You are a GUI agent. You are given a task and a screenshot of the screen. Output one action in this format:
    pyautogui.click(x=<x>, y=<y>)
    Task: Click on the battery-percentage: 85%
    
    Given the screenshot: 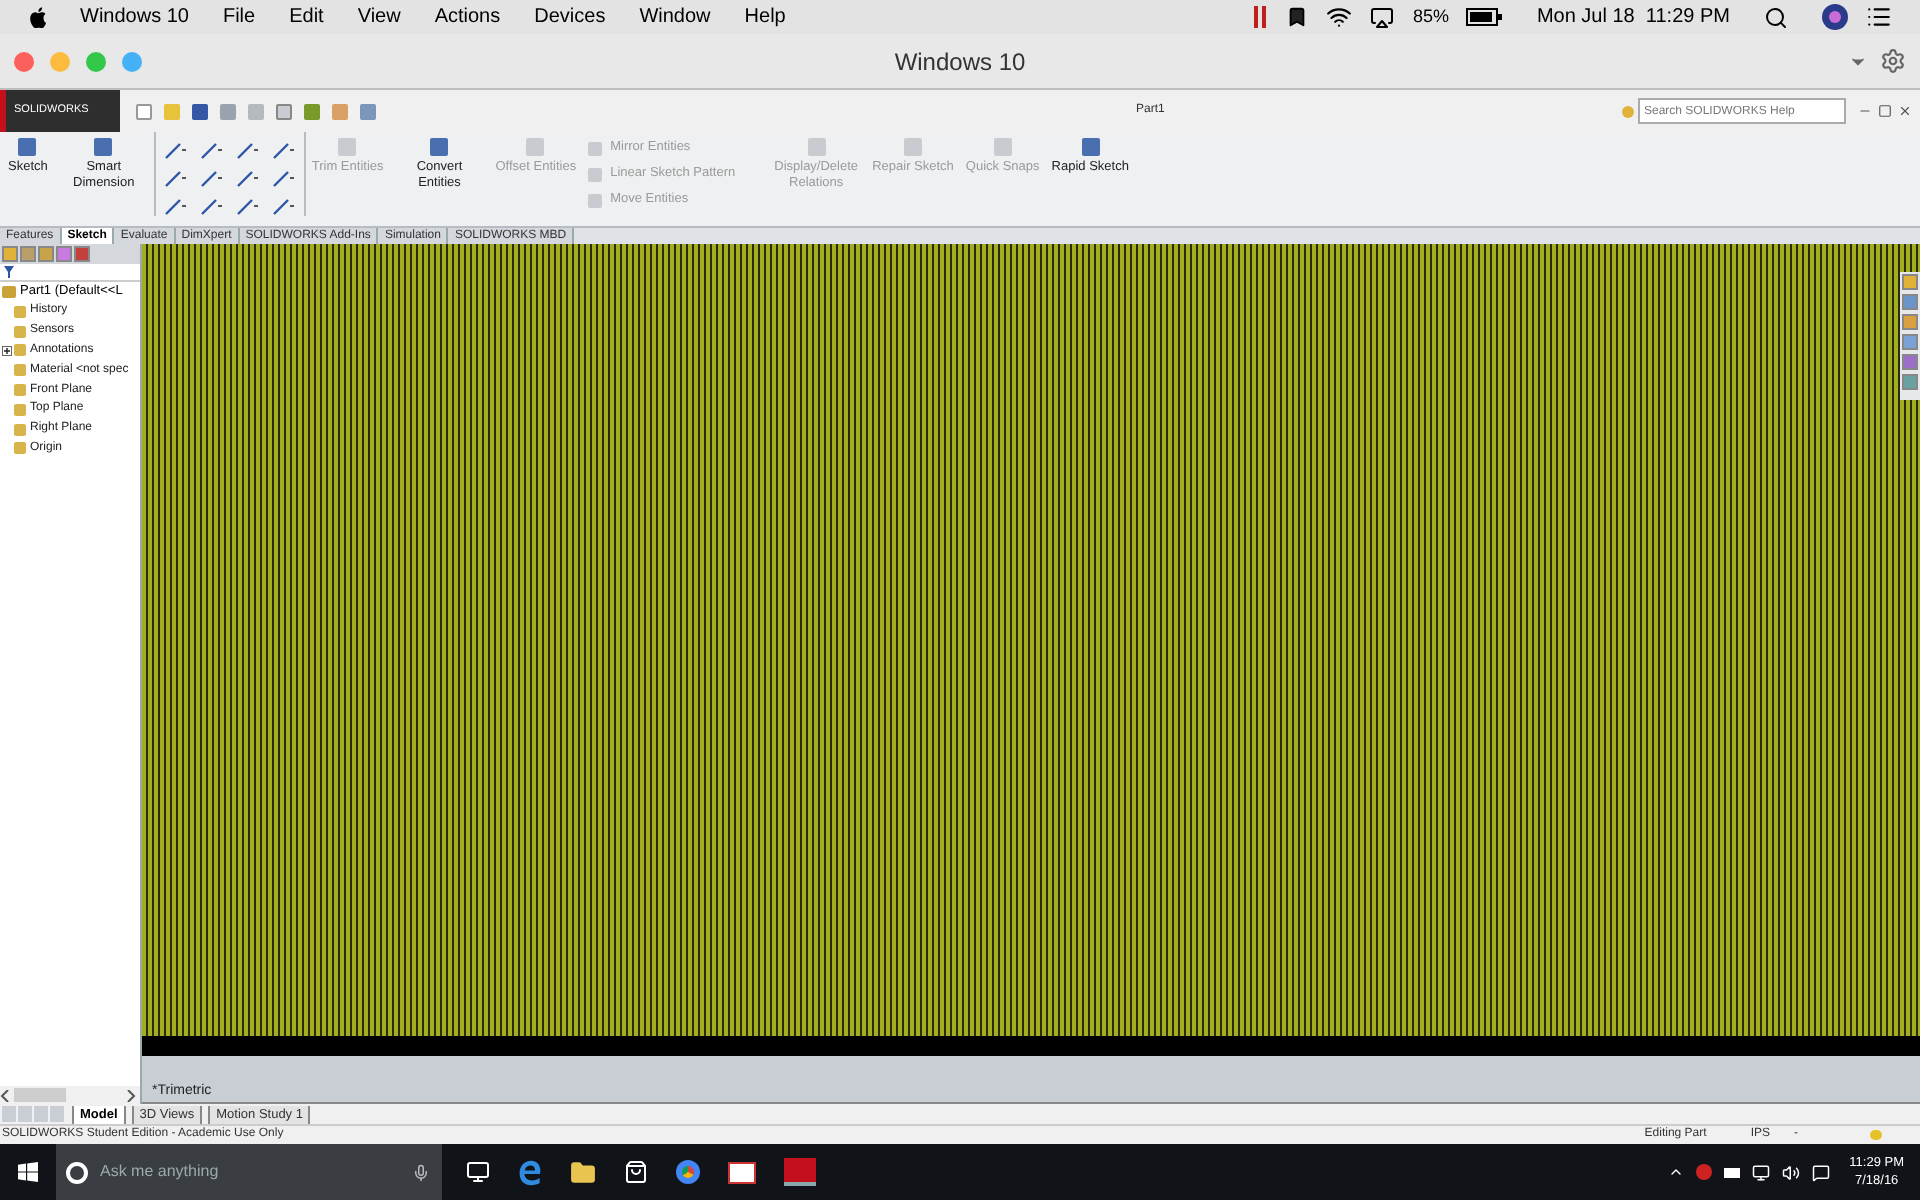 What is the action you would take?
    pyautogui.click(x=1430, y=16)
    